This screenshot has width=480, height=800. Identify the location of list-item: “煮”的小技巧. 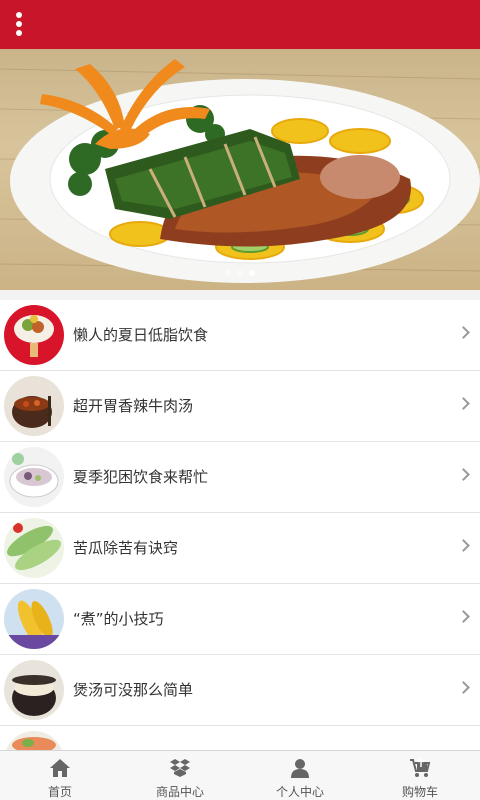
(240, 619).